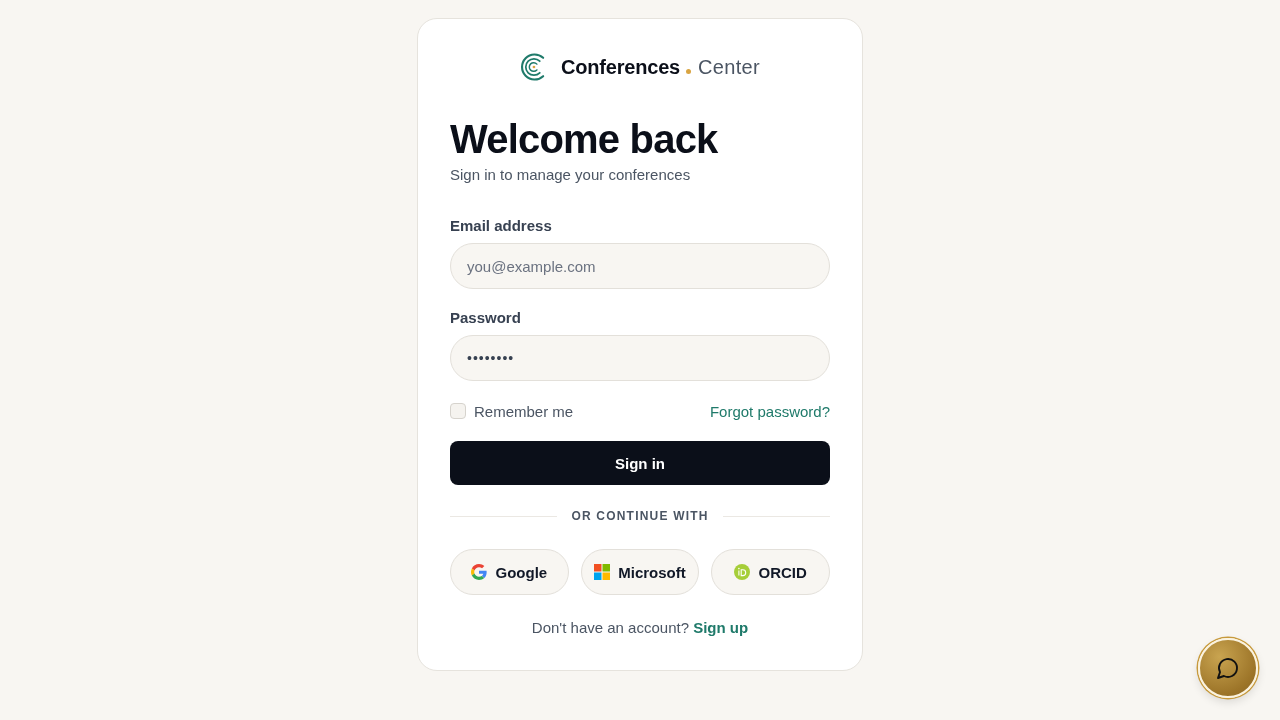  Describe the element at coordinates (621, 67) in the screenshot. I see `brand-name: Conferences` at that location.